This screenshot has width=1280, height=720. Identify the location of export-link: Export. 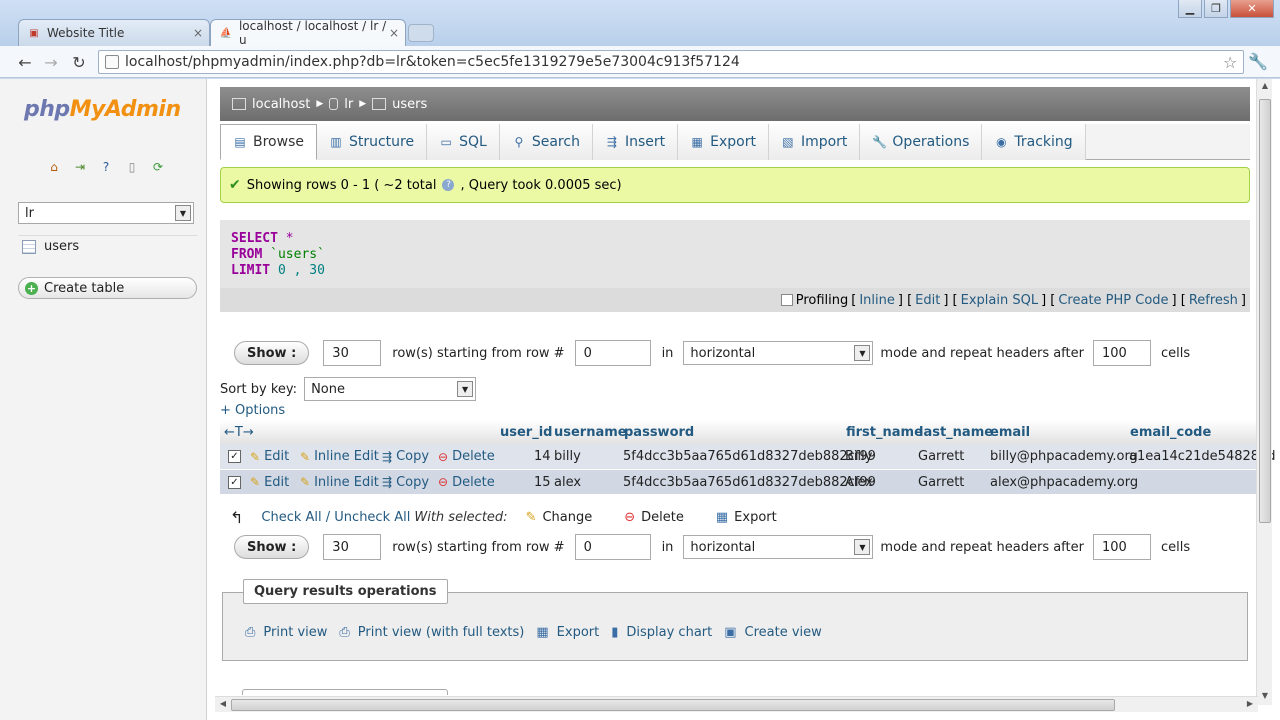
(578, 632).